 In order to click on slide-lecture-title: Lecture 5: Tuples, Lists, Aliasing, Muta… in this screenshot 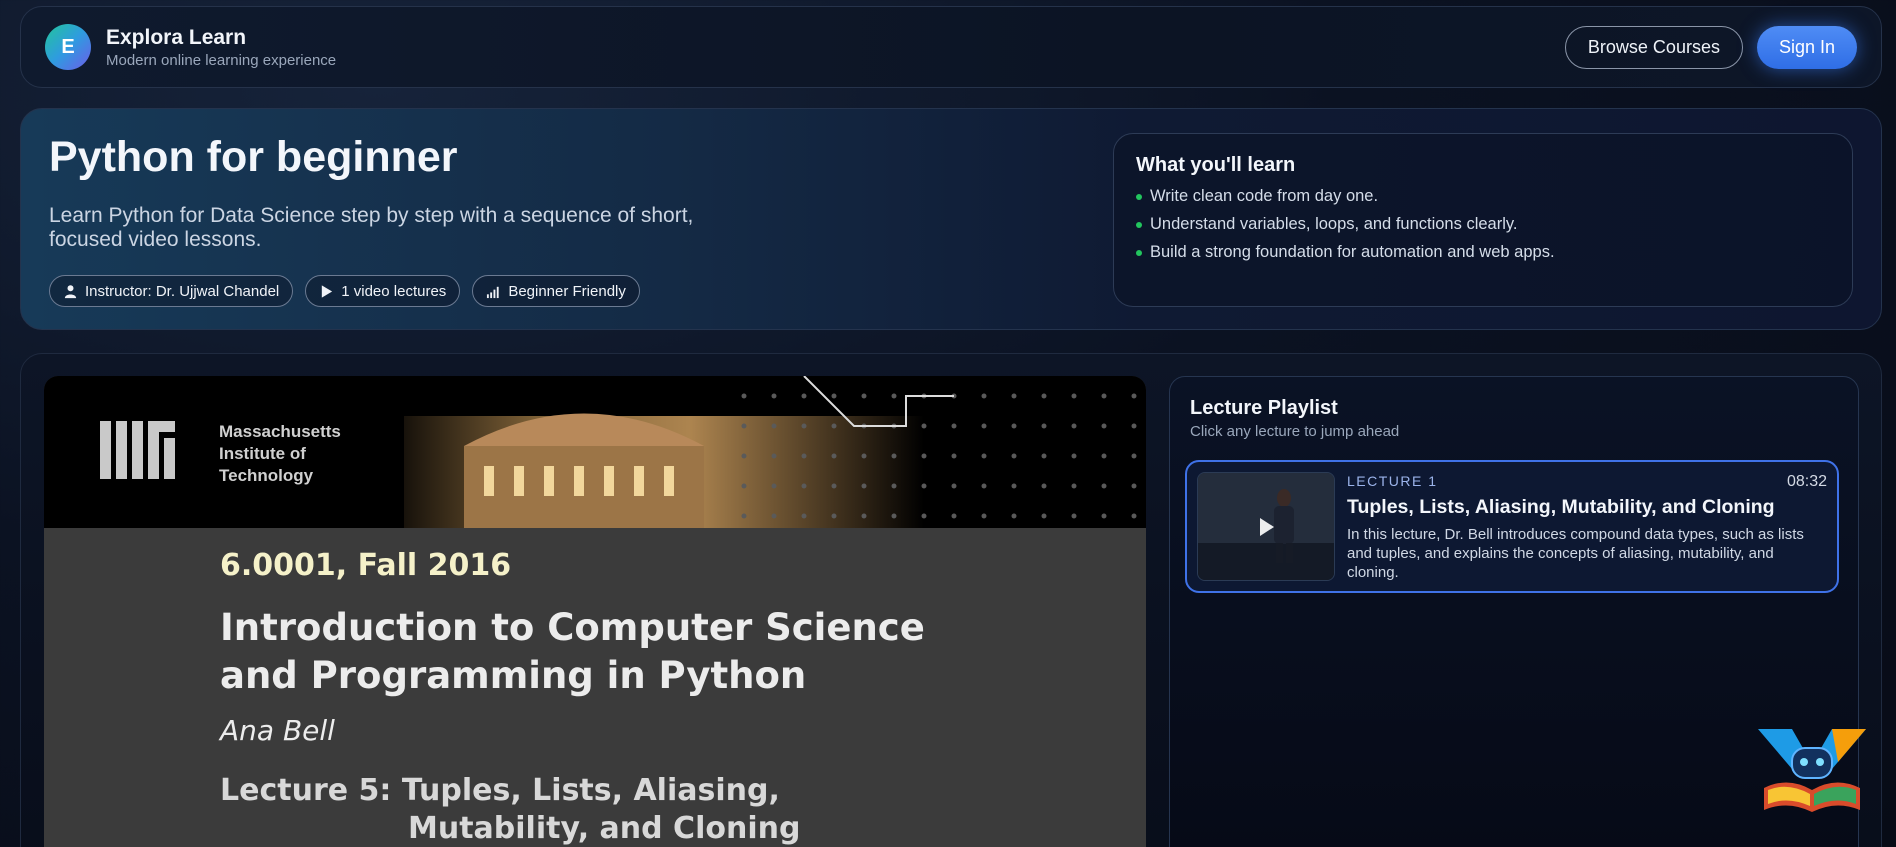, I will do `click(510, 809)`.